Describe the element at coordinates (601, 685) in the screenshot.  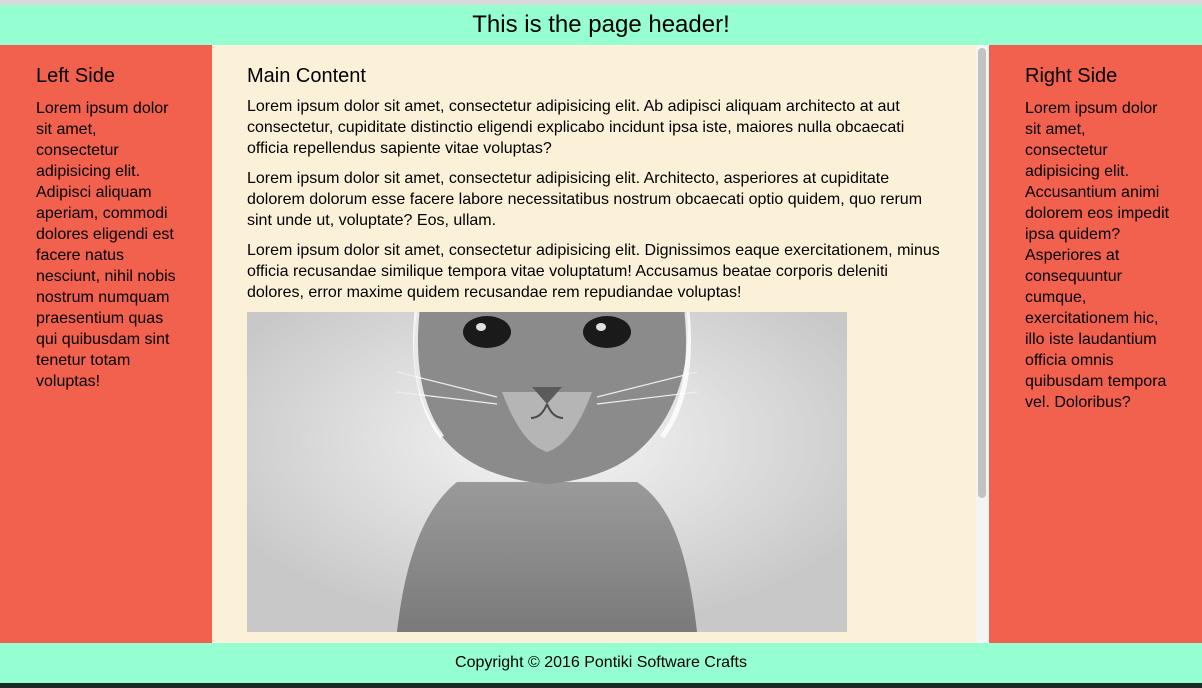
I see `window-bottom-edge` at that location.